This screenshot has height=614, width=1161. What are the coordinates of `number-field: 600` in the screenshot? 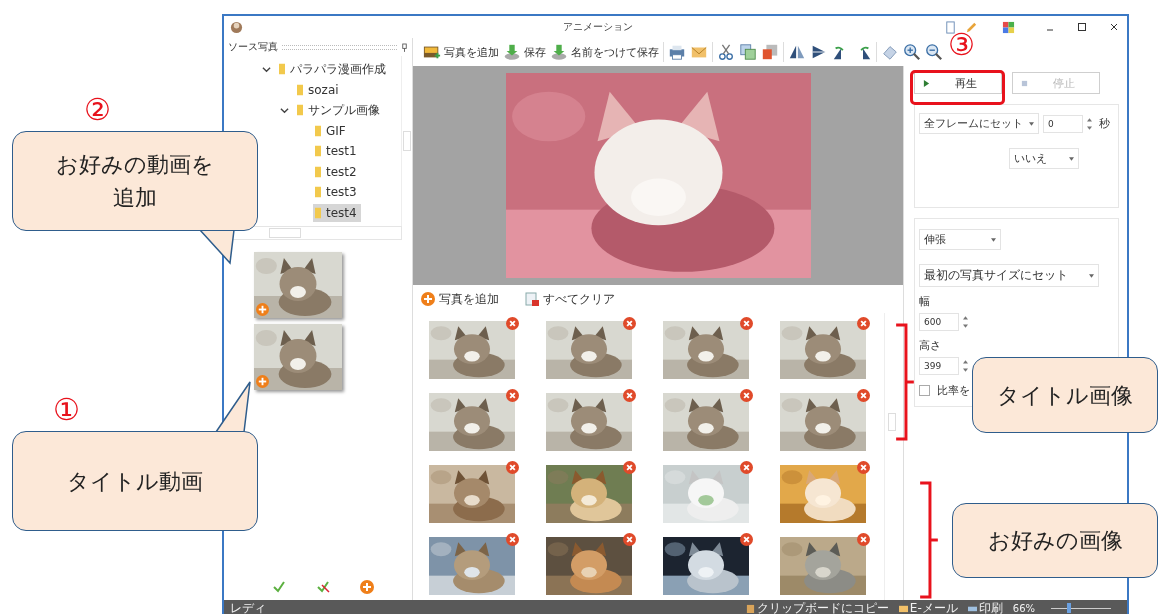 It's located at (939, 322).